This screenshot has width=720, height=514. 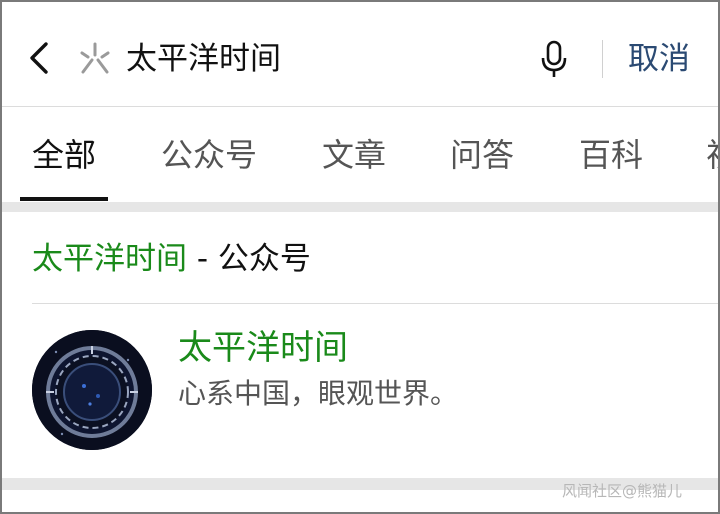 What do you see at coordinates (611, 155) in the screenshot?
I see `tab-encyclopedia: 百科` at bounding box center [611, 155].